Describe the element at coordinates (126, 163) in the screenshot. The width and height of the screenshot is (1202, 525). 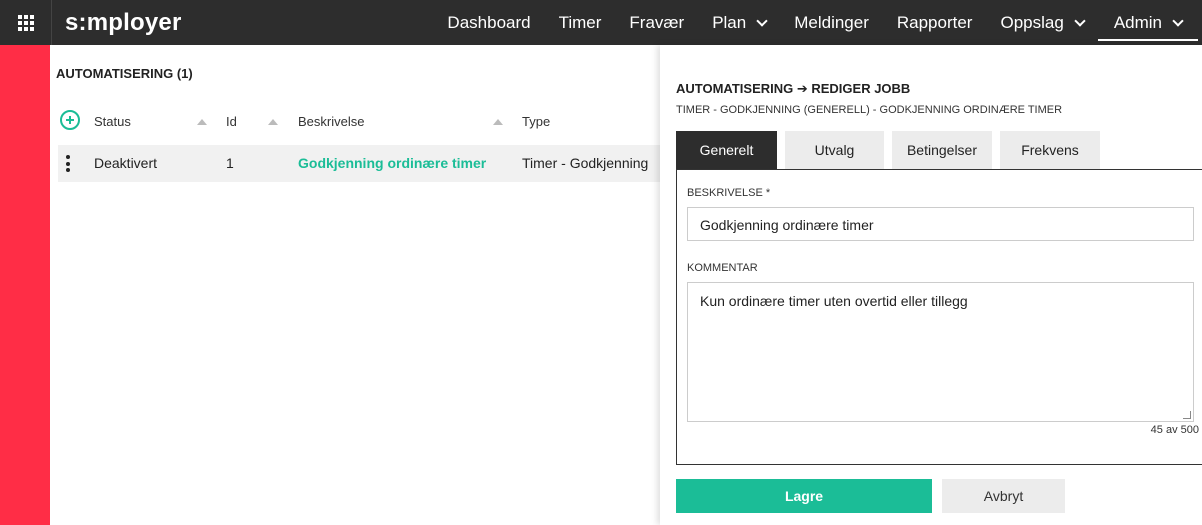
I see `row-status: Deaktivert` at that location.